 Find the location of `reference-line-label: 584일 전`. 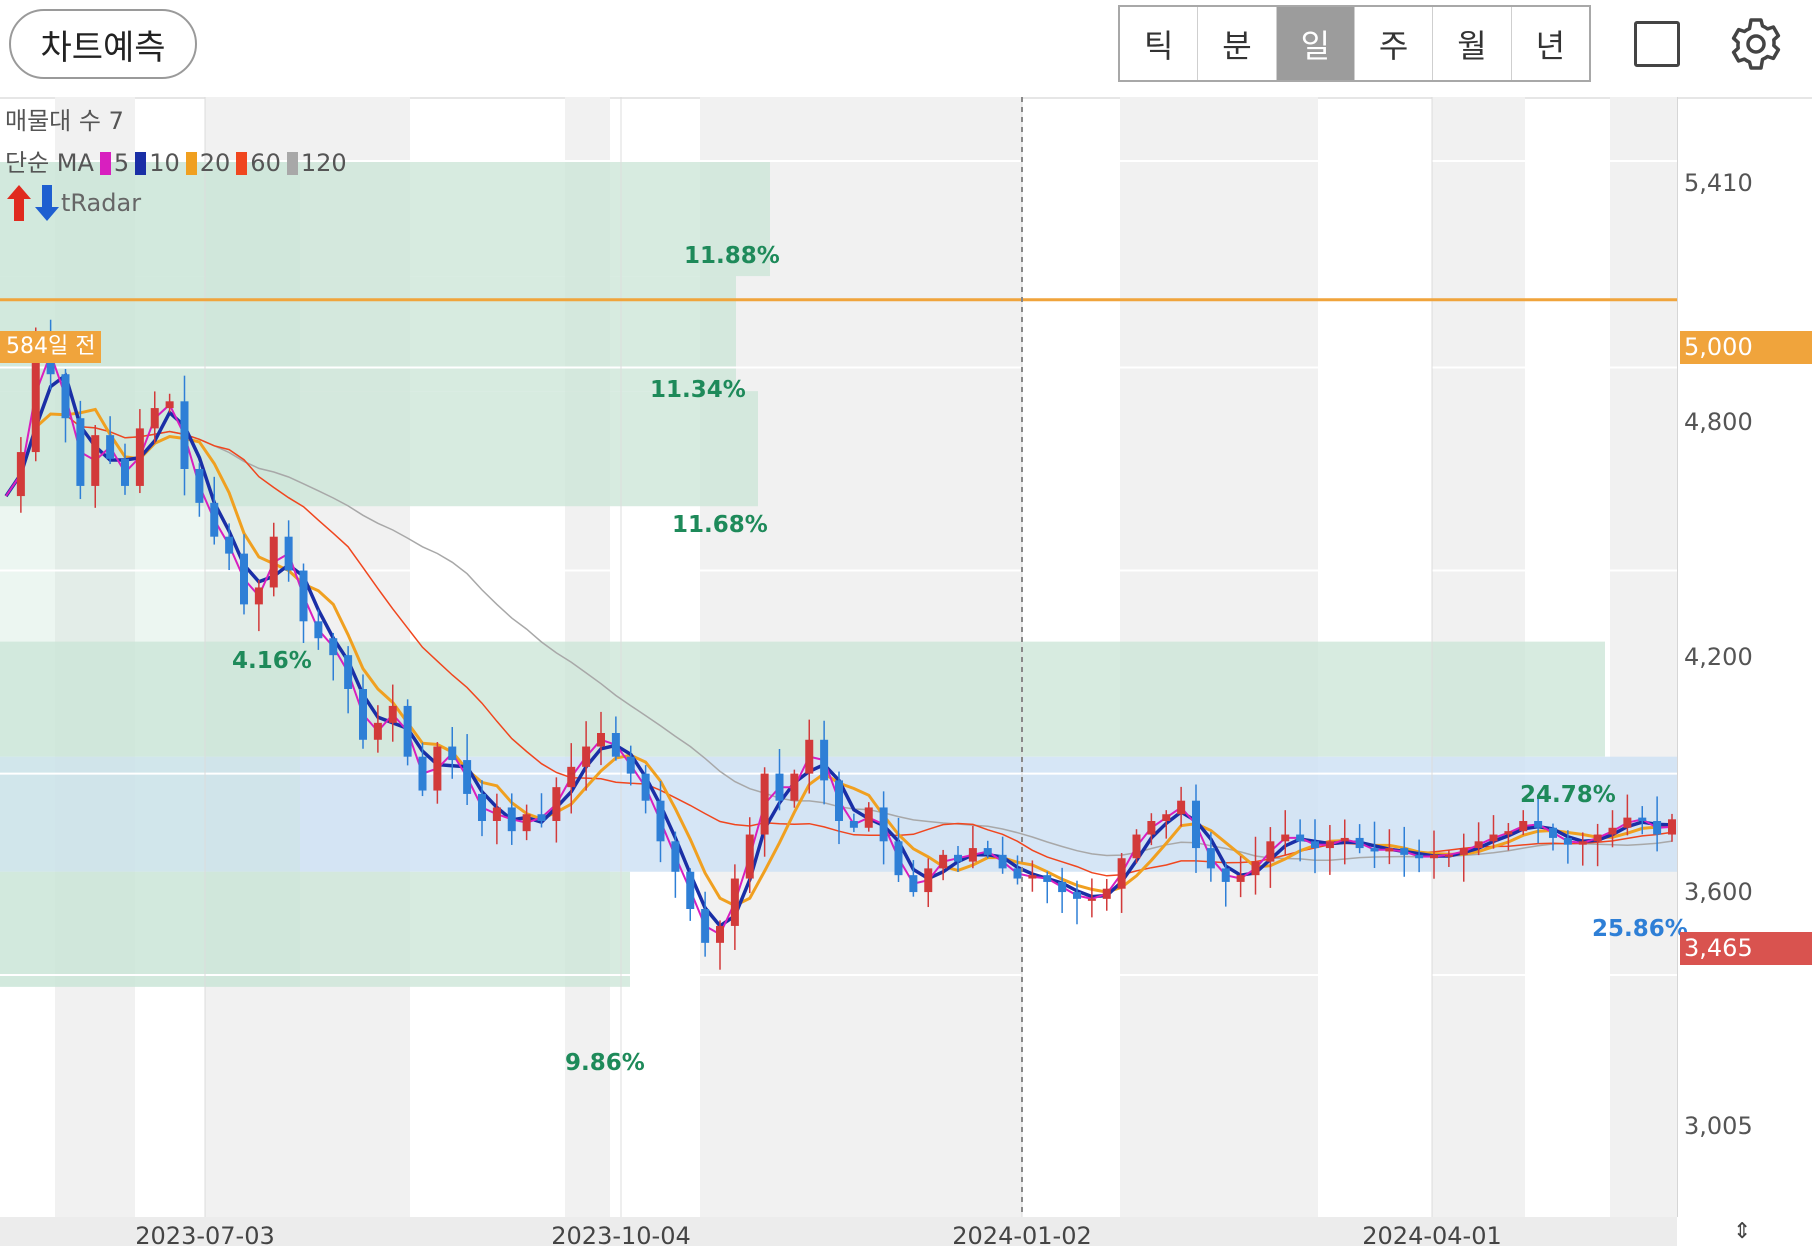

reference-line-label: 584일 전 is located at coordinates (51, 347).